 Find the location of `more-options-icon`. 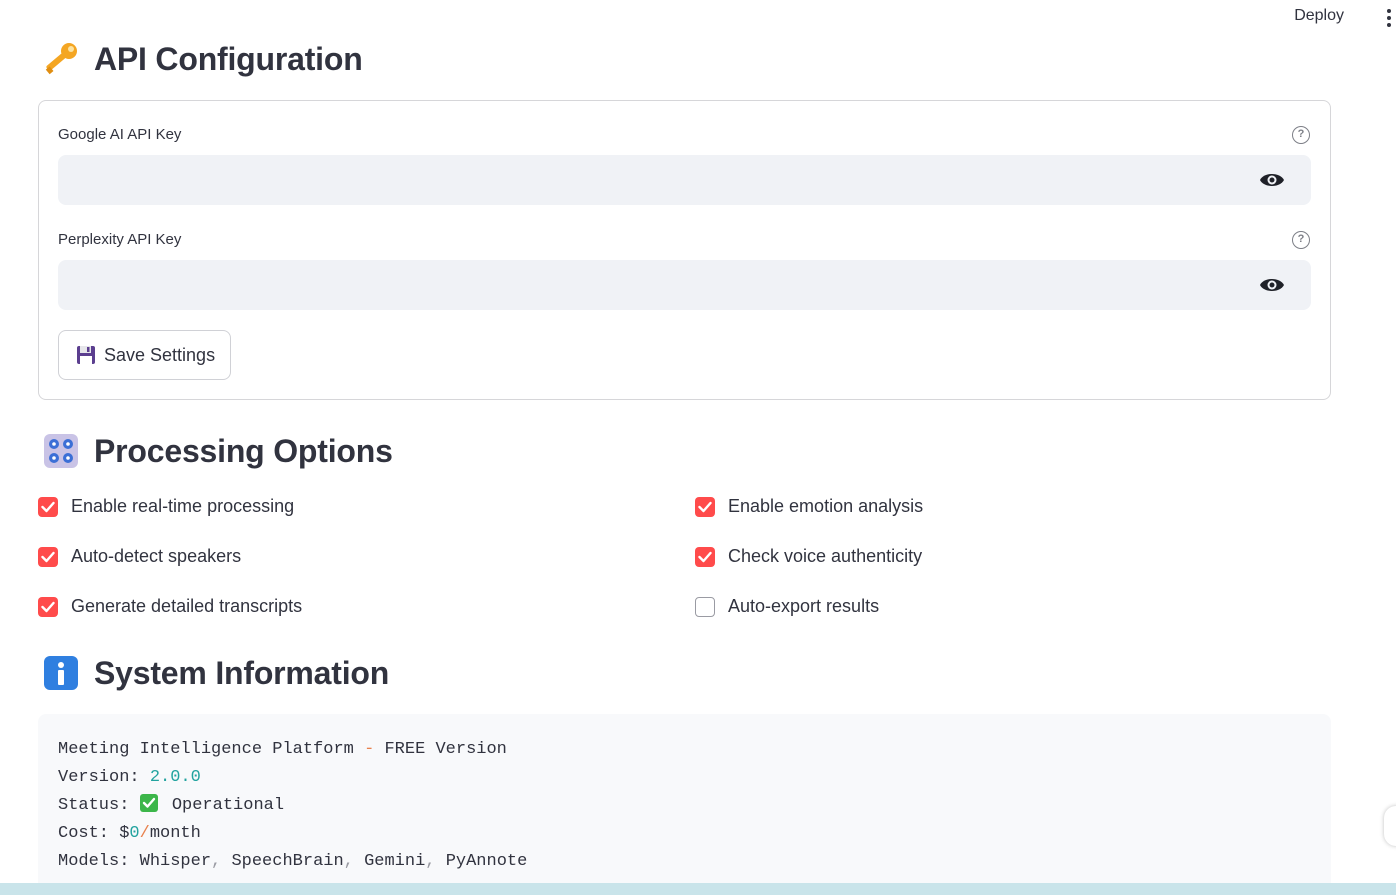

more-options-icon is located at coordinates (1389, 18).